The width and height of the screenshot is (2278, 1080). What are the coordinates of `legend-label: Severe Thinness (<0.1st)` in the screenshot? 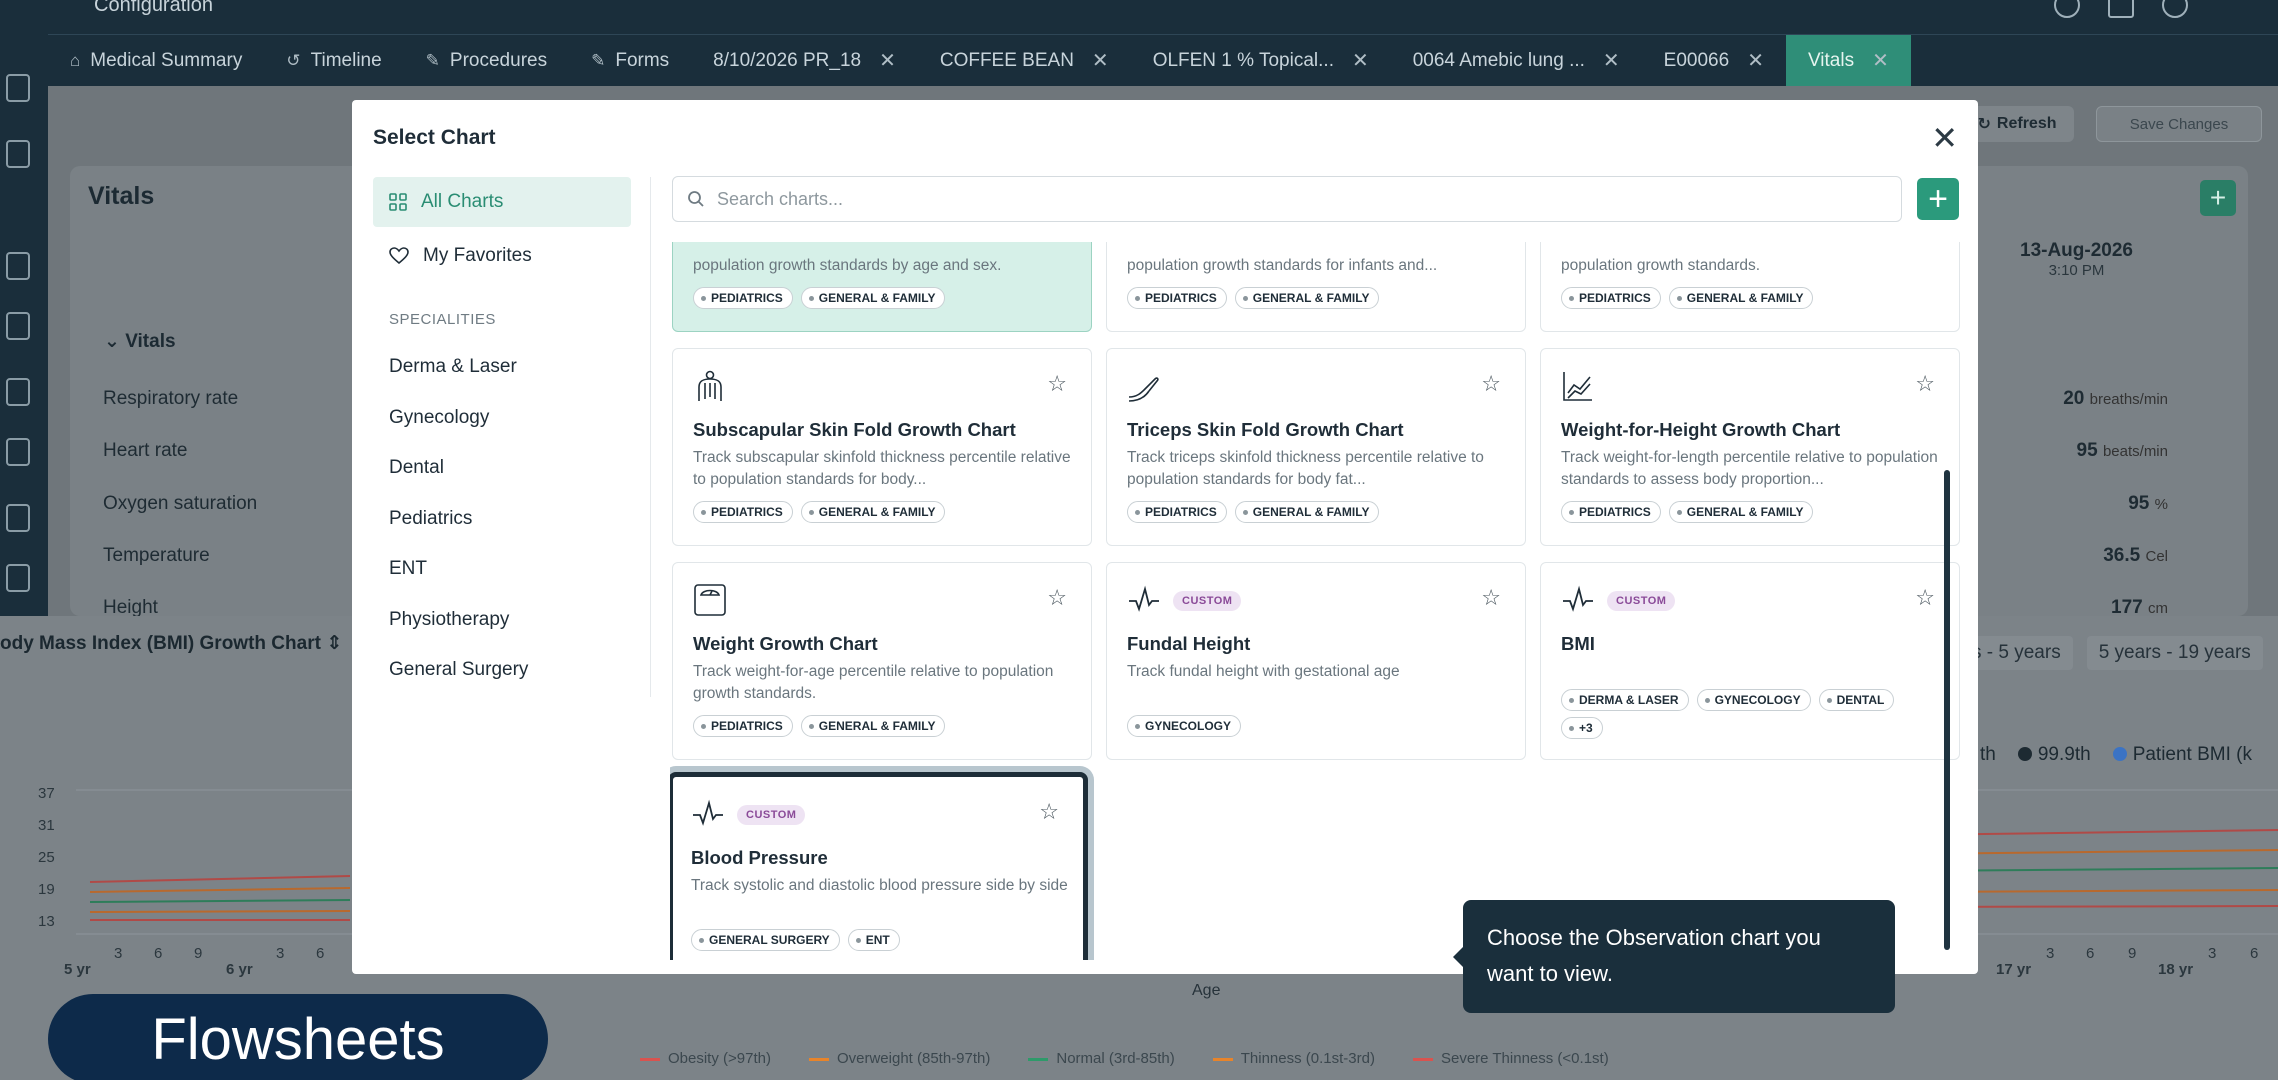 It's located at (1524, 1058).